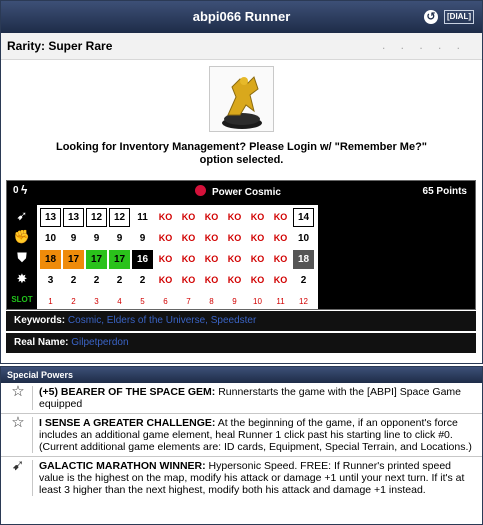 This screenshot has width=483, height=525. I want to click on team-ability: Power Cosmic, so click(238, 191).